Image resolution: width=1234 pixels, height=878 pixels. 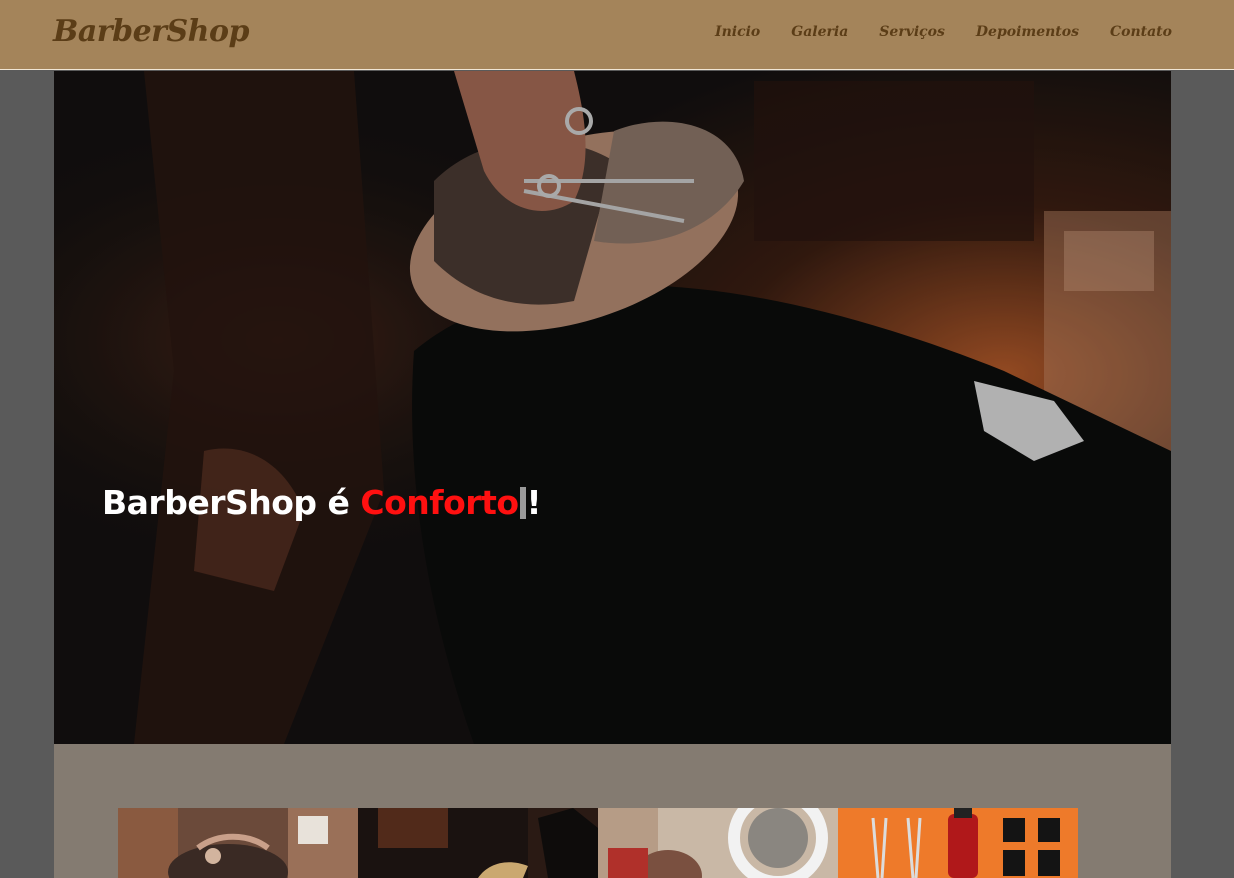 I want to click on hero-title-suffix: !, so click(x=534, y=502).